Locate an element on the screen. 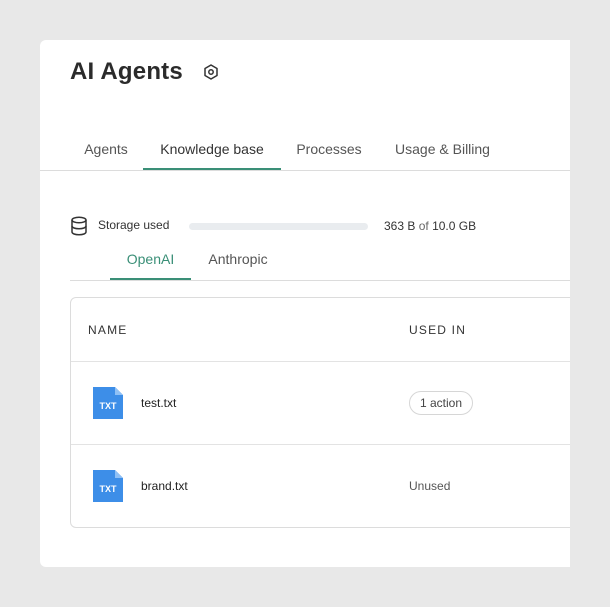 Image resolution: width=610 pixels, height=607 pixels. settings-hex-icon is located at coordinates (211, 72).